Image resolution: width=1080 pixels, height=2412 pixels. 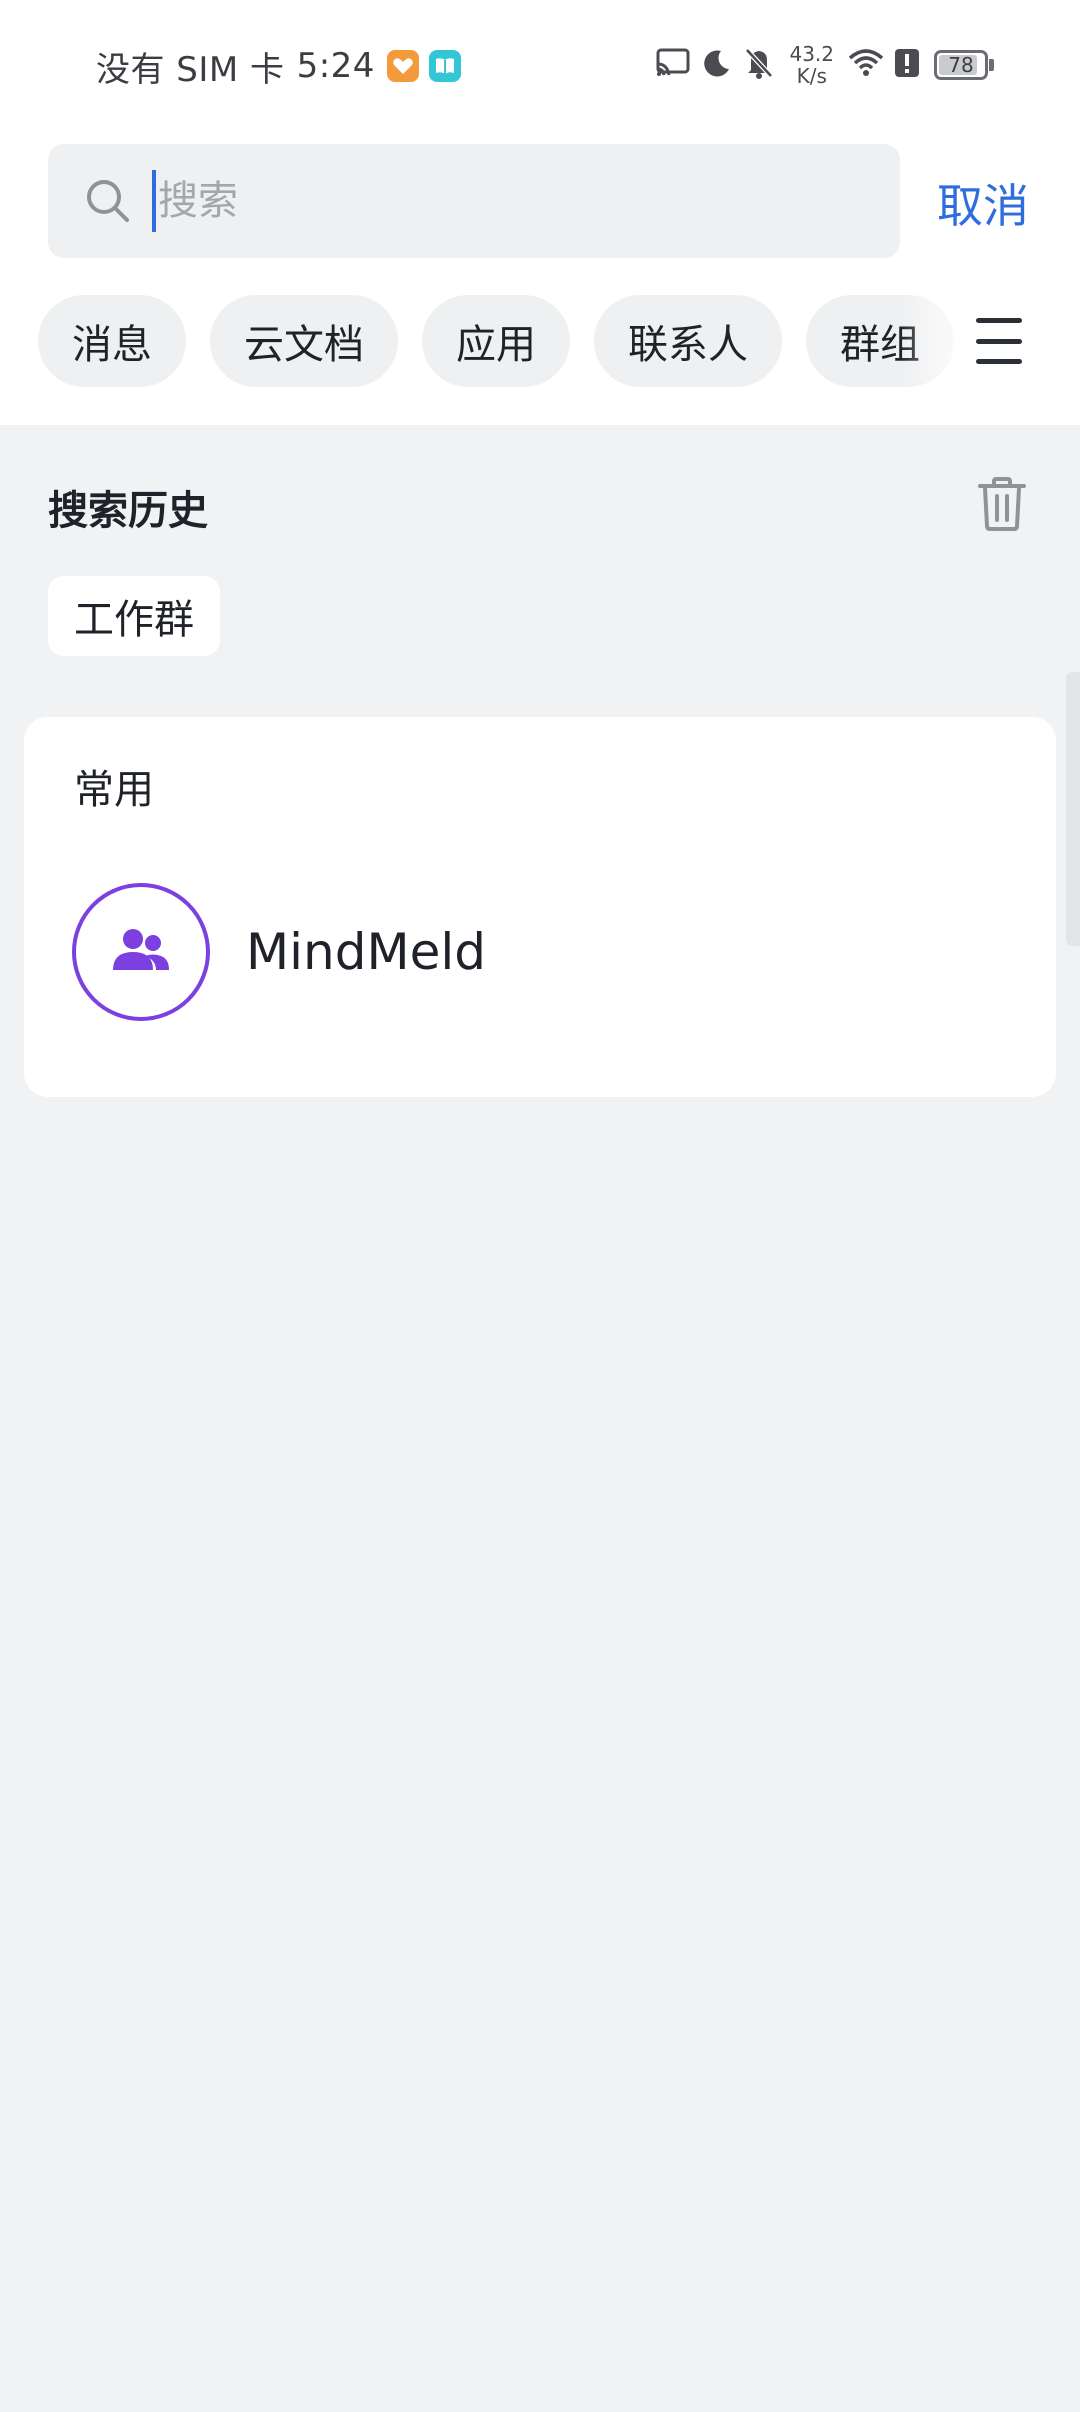 What do you see at coordinates (983, 203) in the screenshot?
I see `cancel-button: 取消` at bounding box center [983, 203].